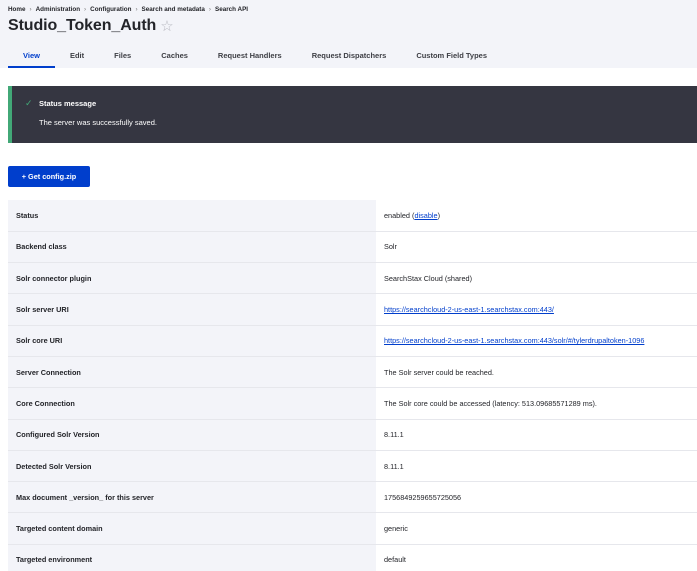 Image resolution: width=697 pixels, height=571 pixels. I want to click on tab-files: Files, so click(122, 57).